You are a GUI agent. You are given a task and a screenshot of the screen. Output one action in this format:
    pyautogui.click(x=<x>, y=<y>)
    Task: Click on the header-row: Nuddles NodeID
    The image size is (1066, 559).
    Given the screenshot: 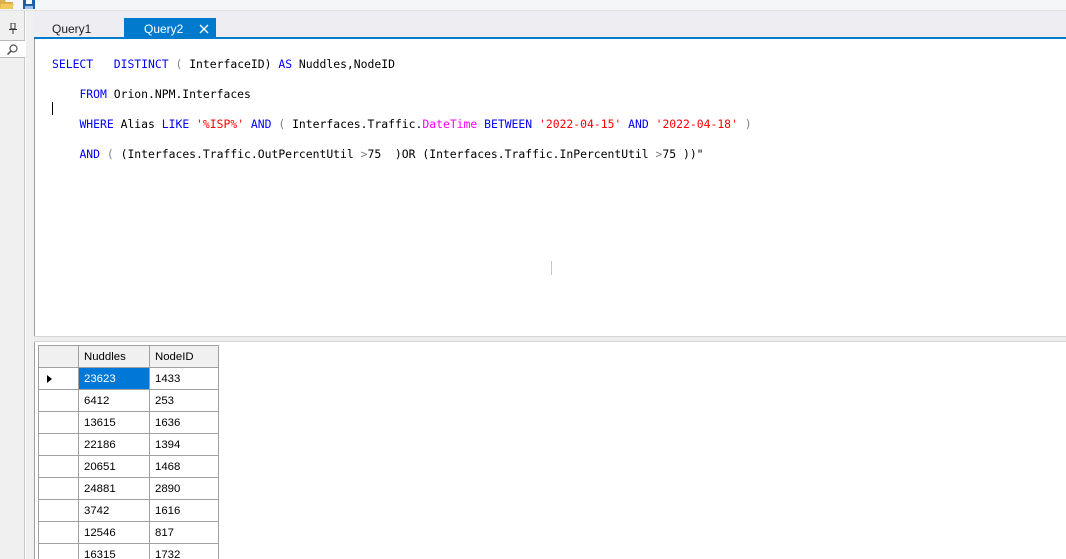 What is the action you would take?
    pyautogui.click(x=128, y=356)
    